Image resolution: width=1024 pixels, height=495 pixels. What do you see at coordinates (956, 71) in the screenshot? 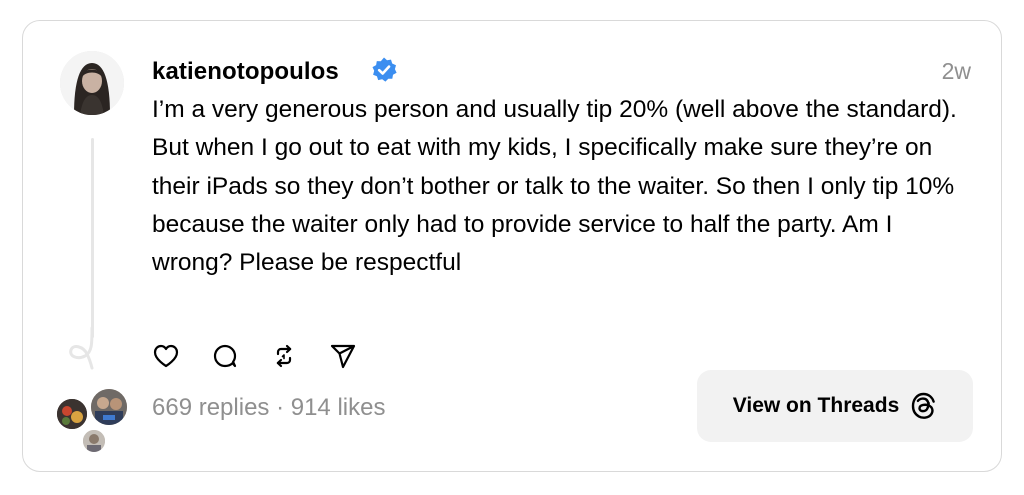
I see `post-timestamp: 2w` at bounding box center [956, 71].